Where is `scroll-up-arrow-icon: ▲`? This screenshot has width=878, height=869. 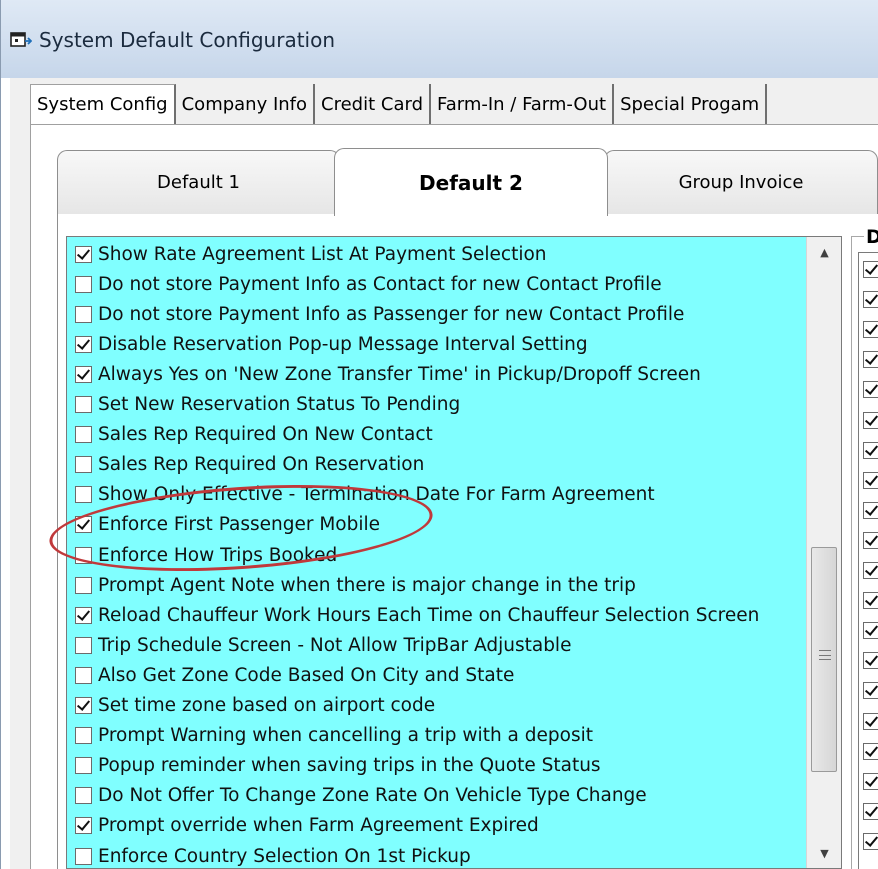
scroll-up-arrow-icon: ▲ is located at coordinates (824, 252).